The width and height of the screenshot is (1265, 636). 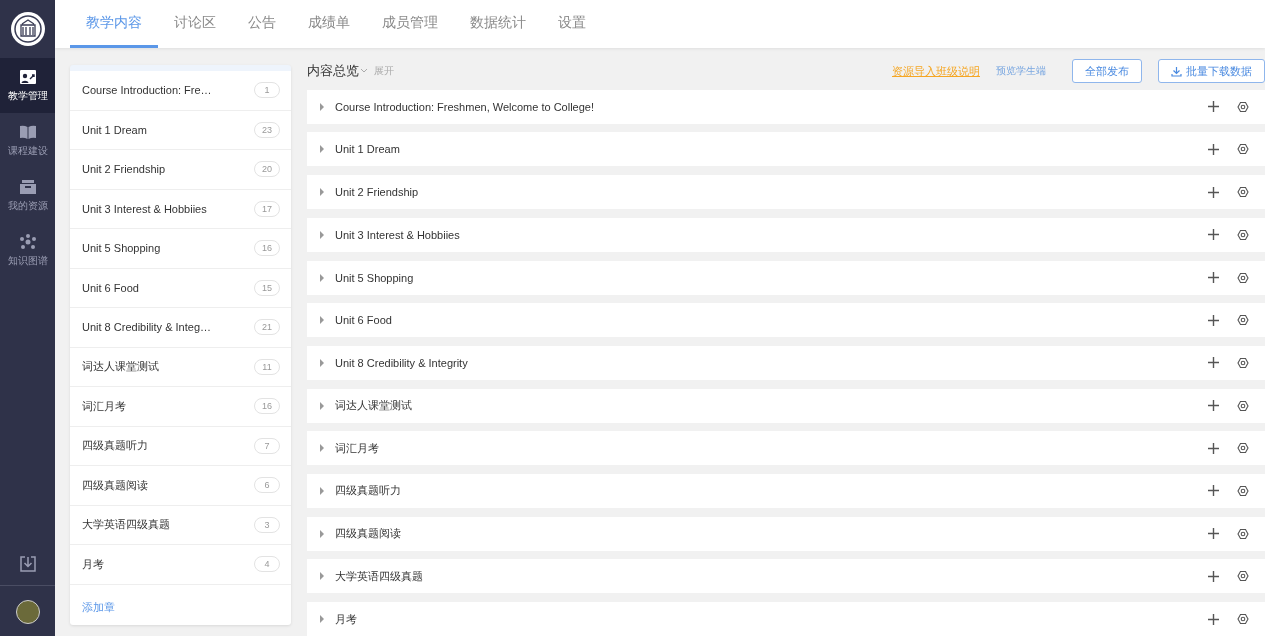 I want to click on chapter-item: 四级真题阅读 6, so click(x=180, y=486).